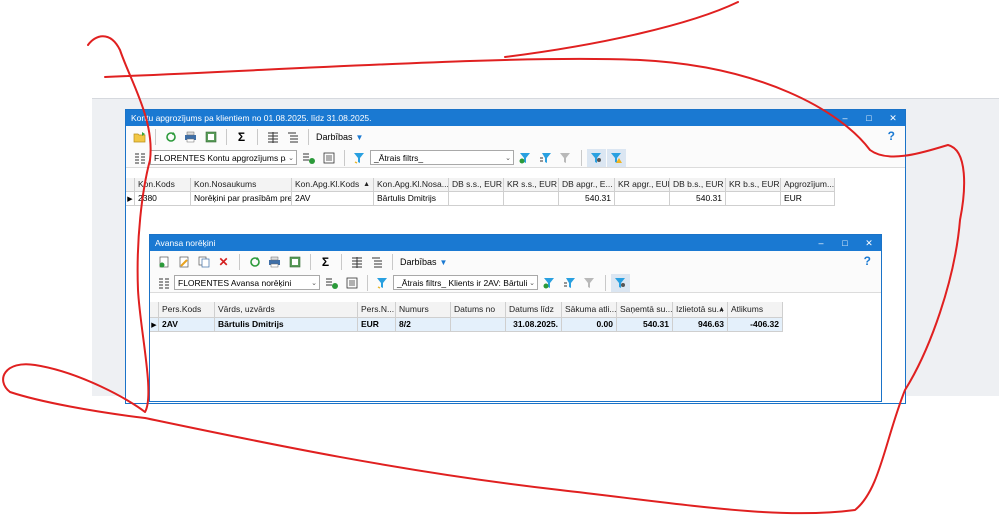 The image size is (999, 520). What do you see at coordinates (698, 185) in the screenshot?
I see `column-header: DB b.s., EUR` at bounding box center [698, 185].